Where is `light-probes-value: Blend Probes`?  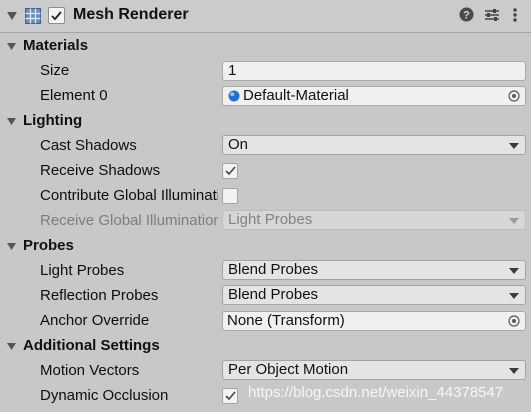
light-probes-value: Blend Probes is located at coordinates (273, 269).